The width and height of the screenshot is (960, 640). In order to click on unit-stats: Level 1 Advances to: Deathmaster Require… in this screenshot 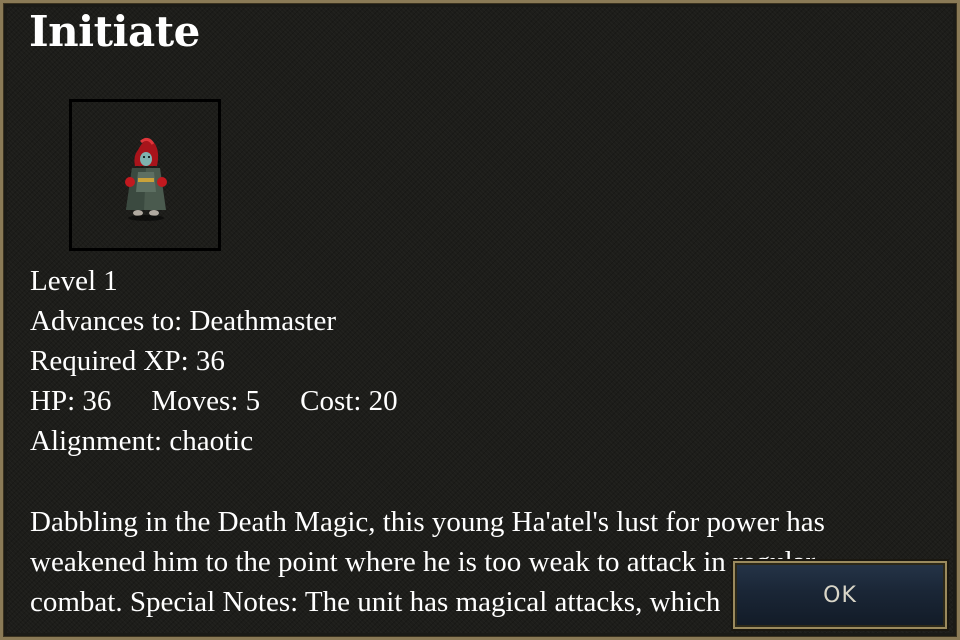, I will do `click(214, 361)`.